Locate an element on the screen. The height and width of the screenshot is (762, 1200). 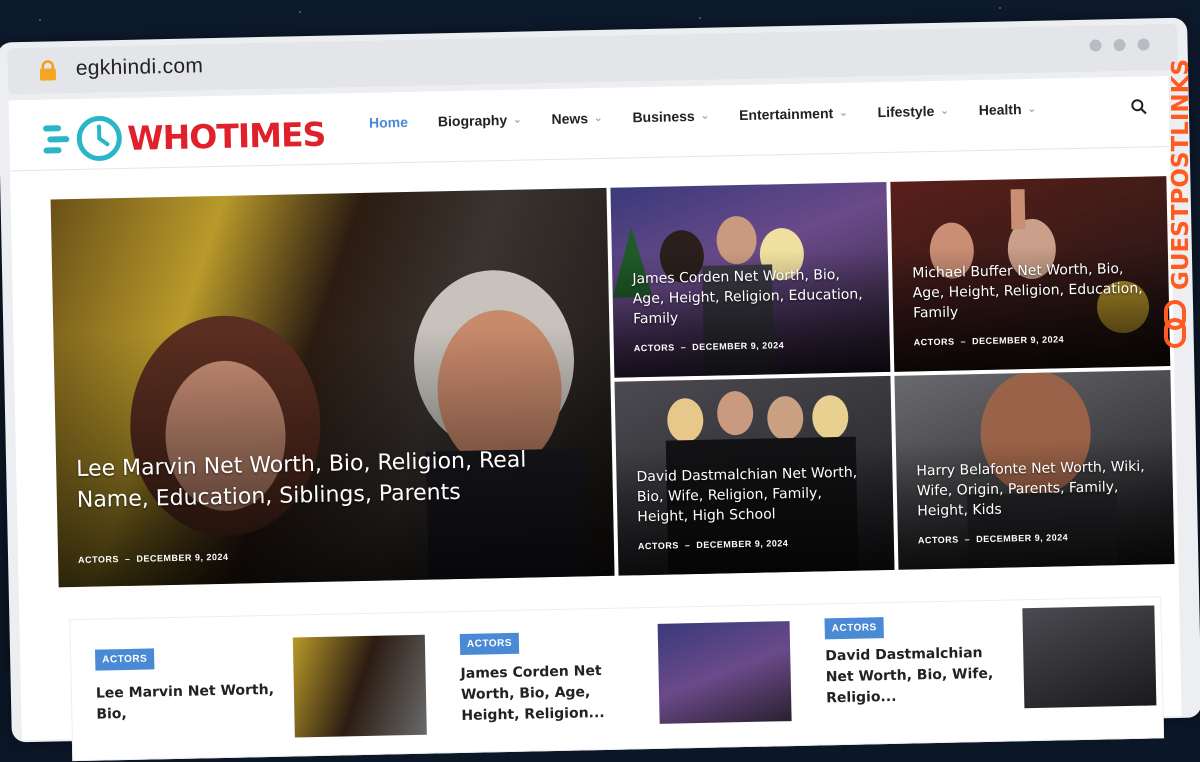
logo-text: WHOTIMES is located at coordinates (226, 136).